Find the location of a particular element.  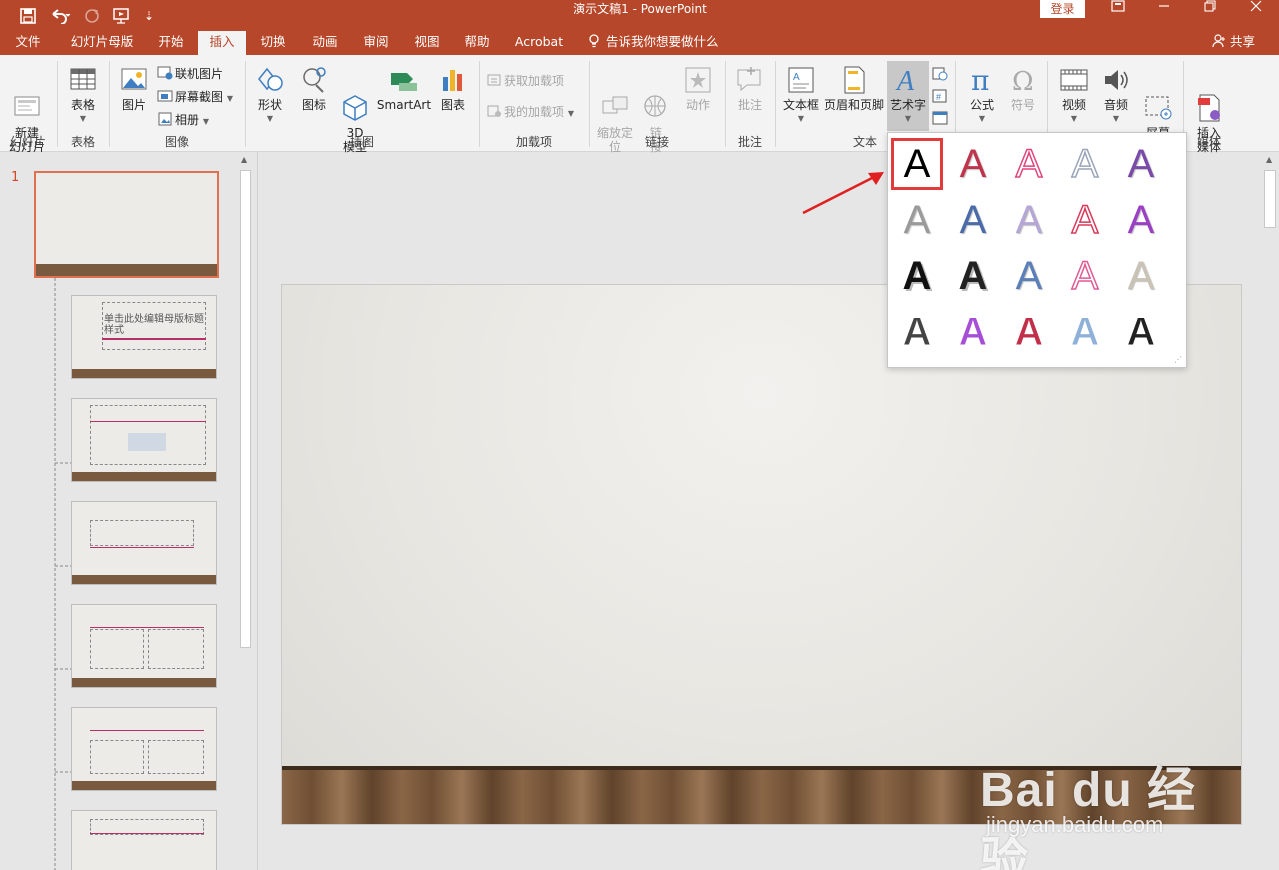

save-icon is located at coordinates (28, 15).